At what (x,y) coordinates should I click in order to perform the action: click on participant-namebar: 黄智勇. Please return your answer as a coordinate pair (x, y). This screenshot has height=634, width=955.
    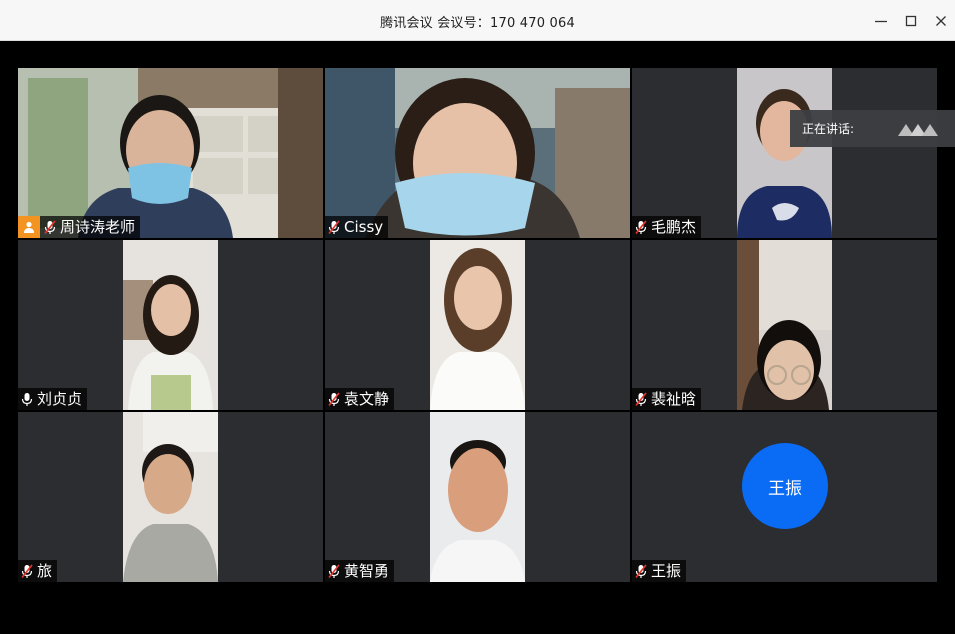
    Looking at the image, I should click on (360, 571).